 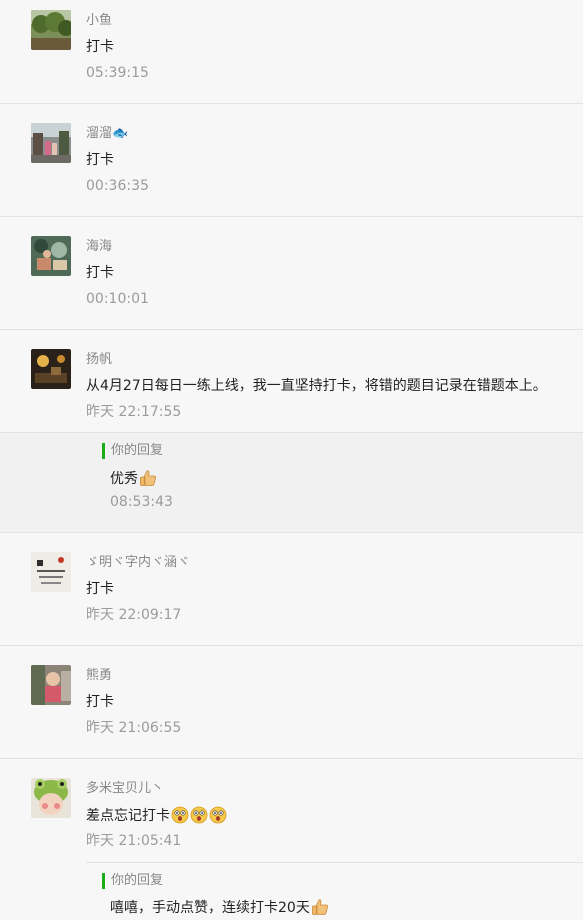 I want to click on reply-box: 你的回复 优秀 08:53:43, so click(x=291, y=482).